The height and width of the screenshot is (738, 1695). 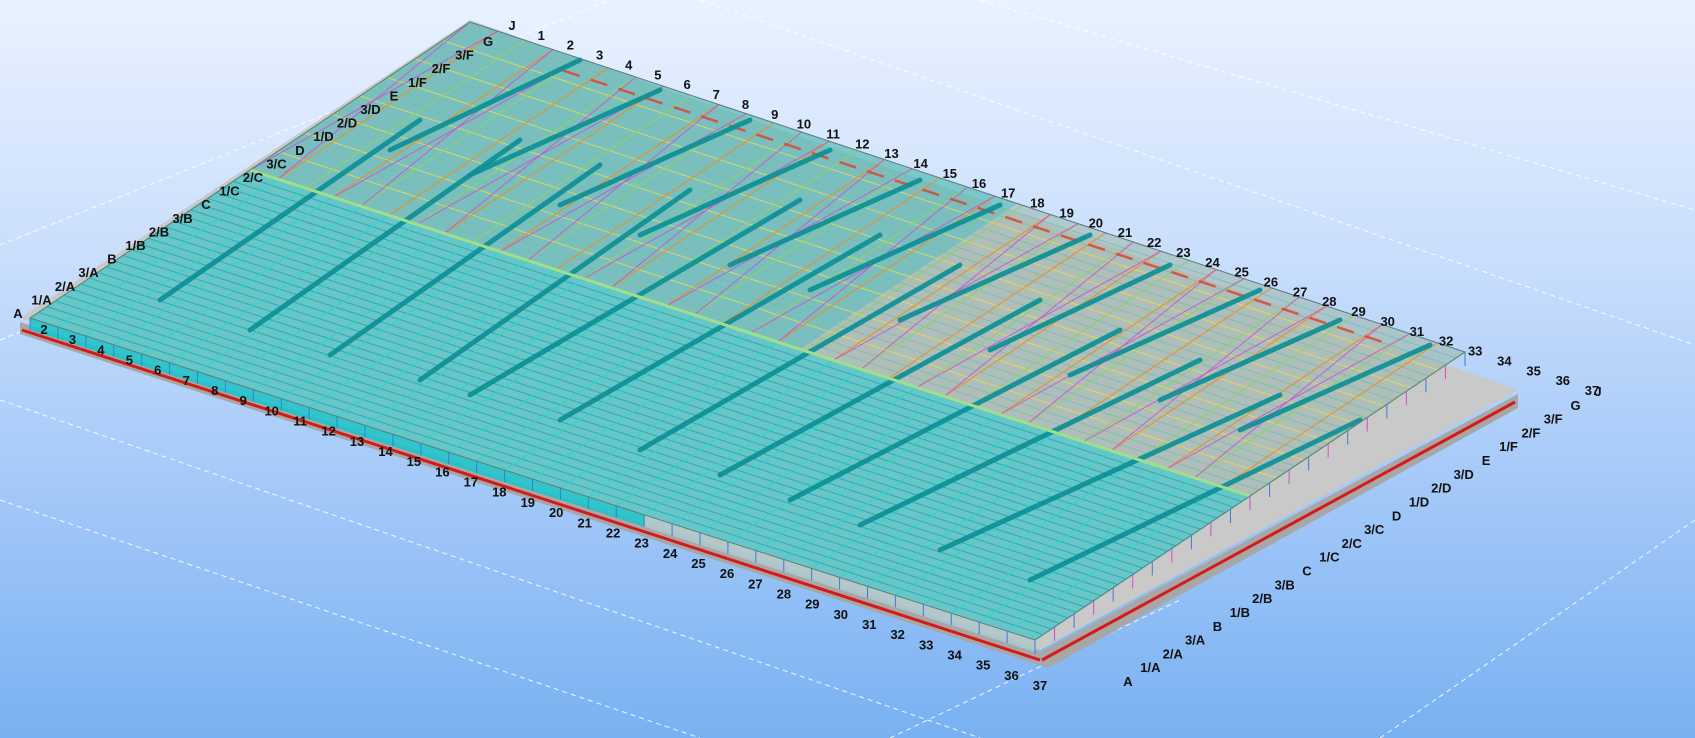 What do you see at coordinates (1576, 405) in the screenshot?
I see `grid-letter-right: G` at bounding box center [1576, 405].